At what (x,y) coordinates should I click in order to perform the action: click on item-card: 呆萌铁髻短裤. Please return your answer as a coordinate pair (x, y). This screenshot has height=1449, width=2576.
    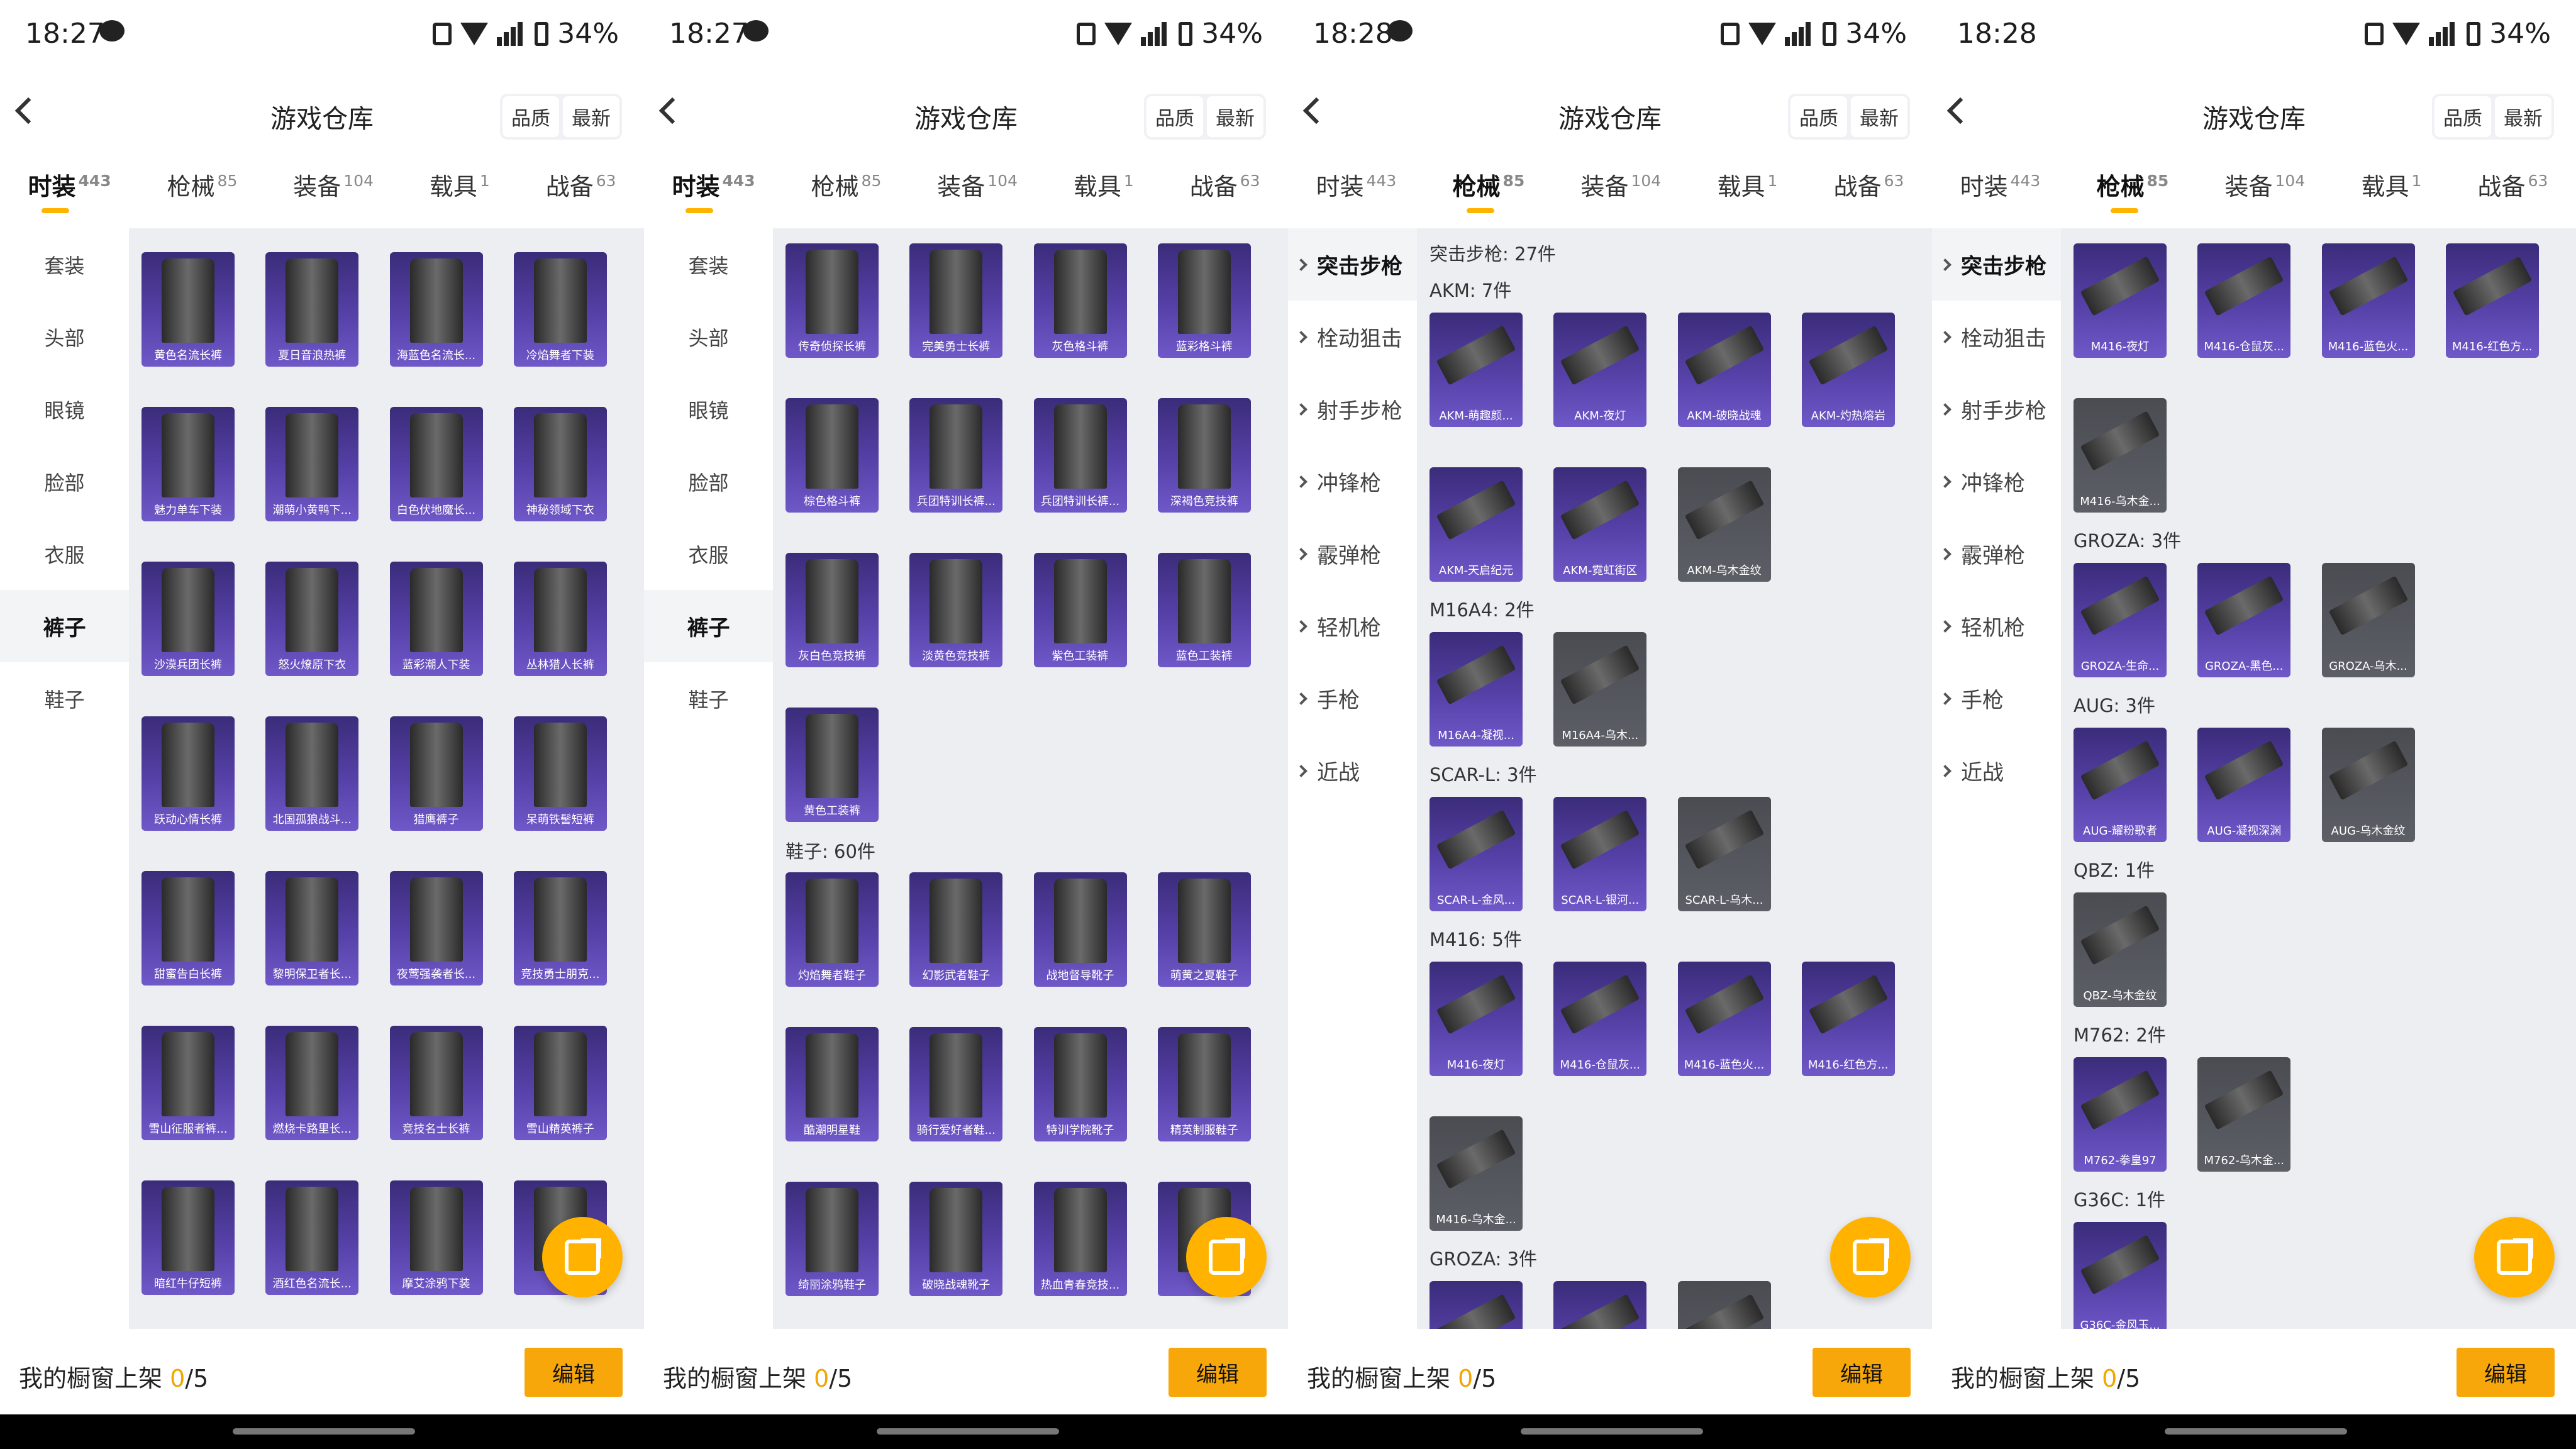
    Looking at the image, I should click on (560, 773).